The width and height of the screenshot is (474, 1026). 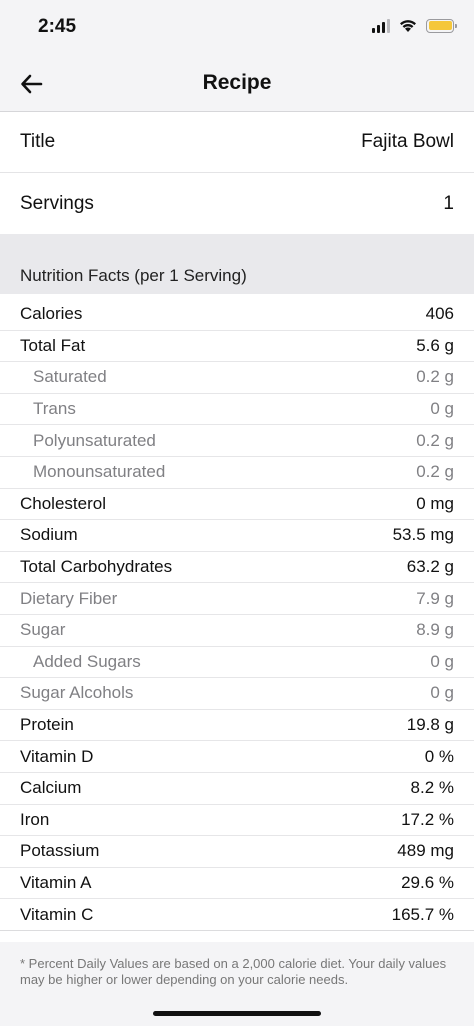 I want to click on nutrient-label: Calcium, so click(x=51, y=788).